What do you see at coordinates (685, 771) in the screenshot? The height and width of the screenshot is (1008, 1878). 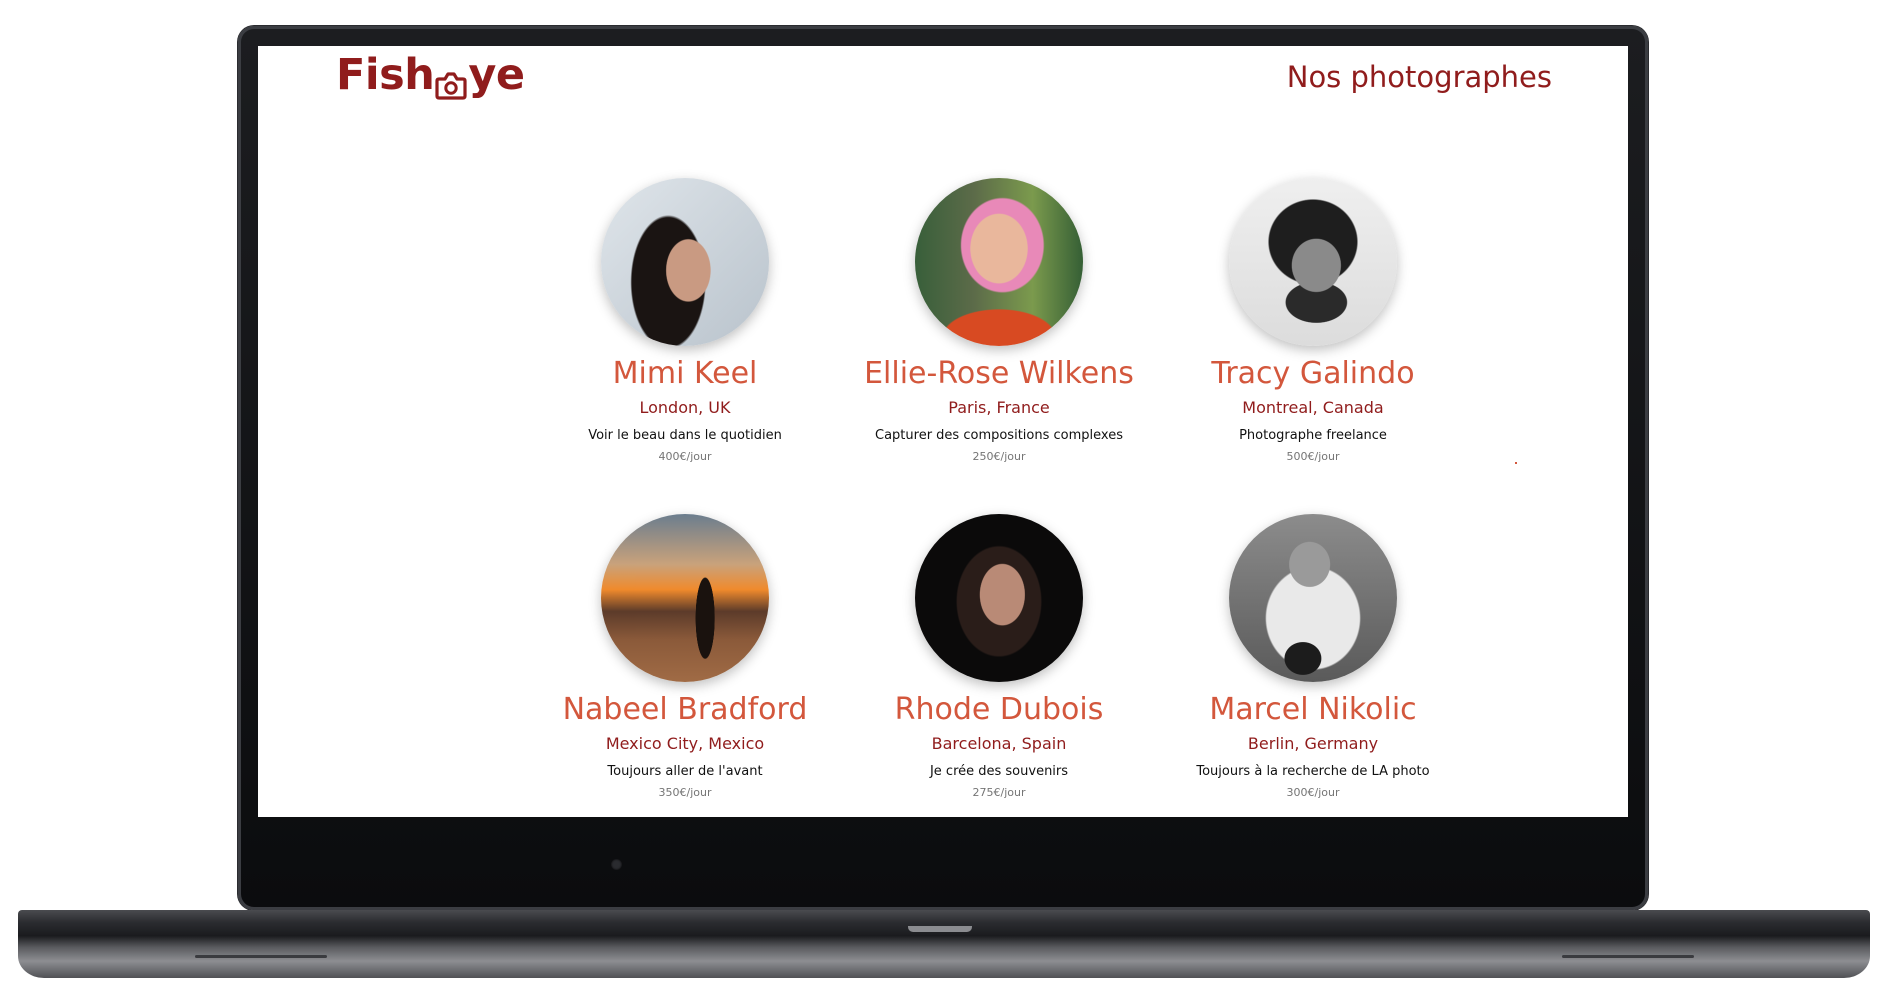 I see `photographer-tagline: Toujours aller de l'avant` at bounding box center [685, 771].